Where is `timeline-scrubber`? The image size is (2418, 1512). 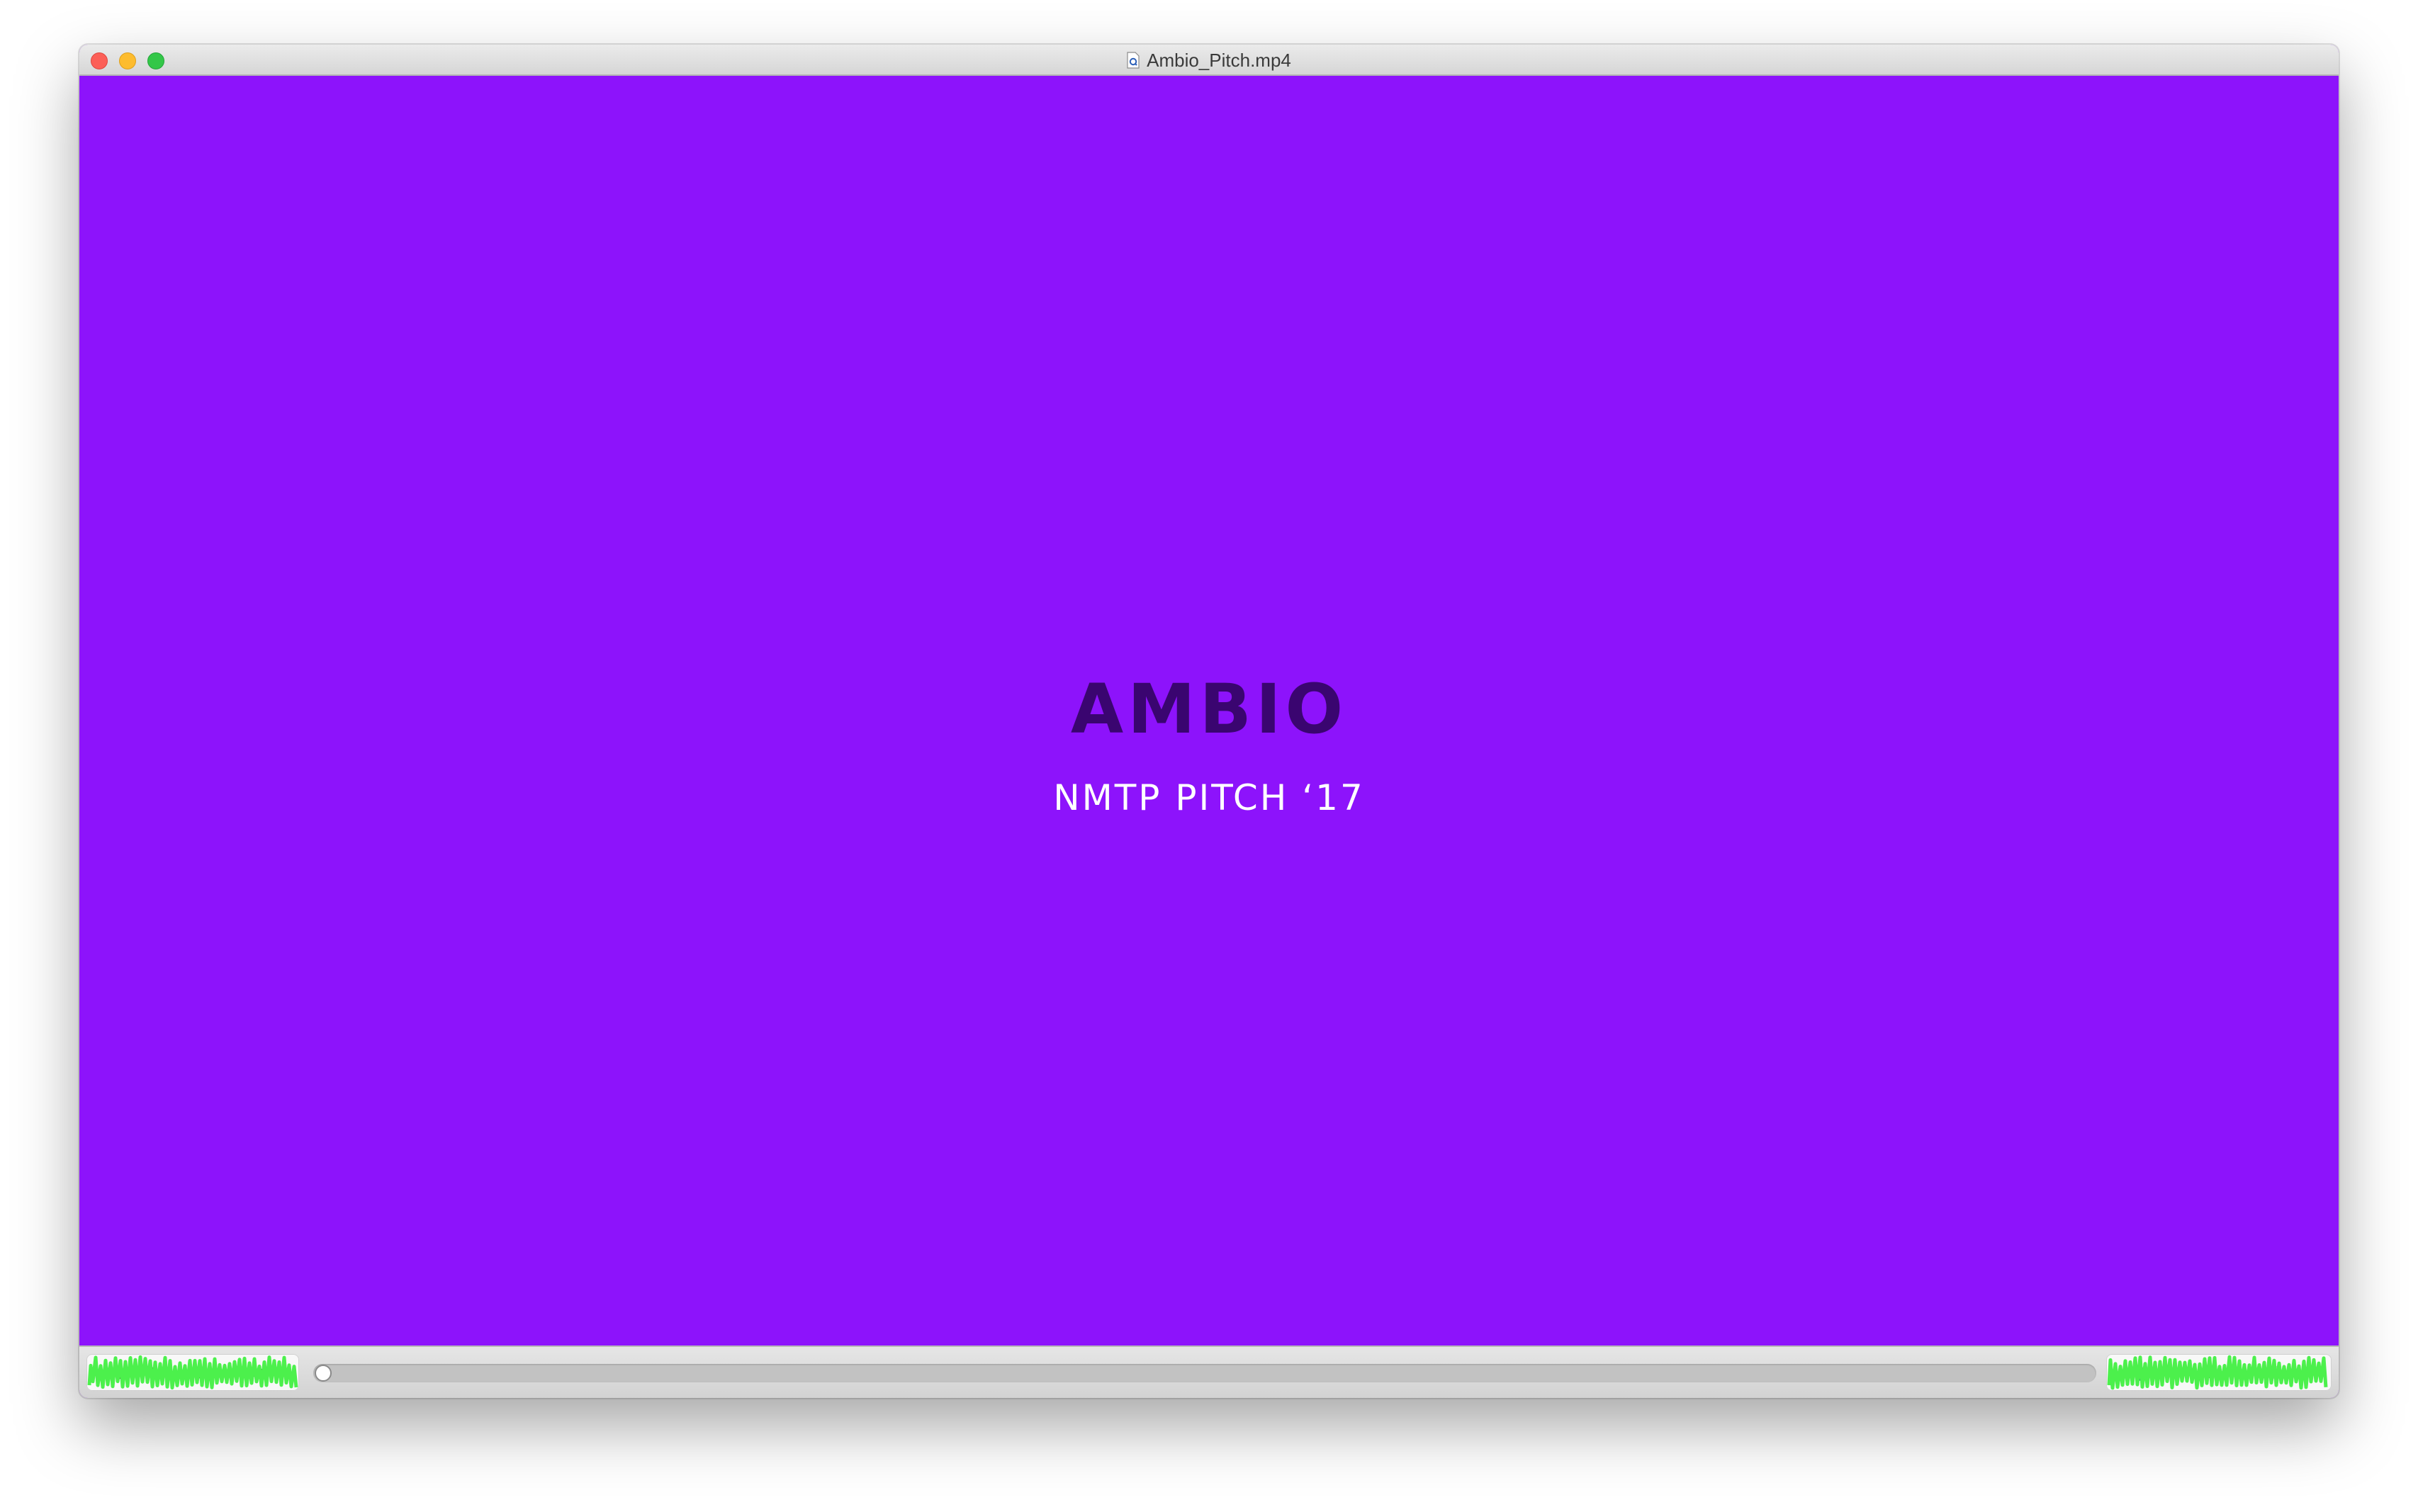
timeline-scrubber is located at coordinates (1204, 1373).